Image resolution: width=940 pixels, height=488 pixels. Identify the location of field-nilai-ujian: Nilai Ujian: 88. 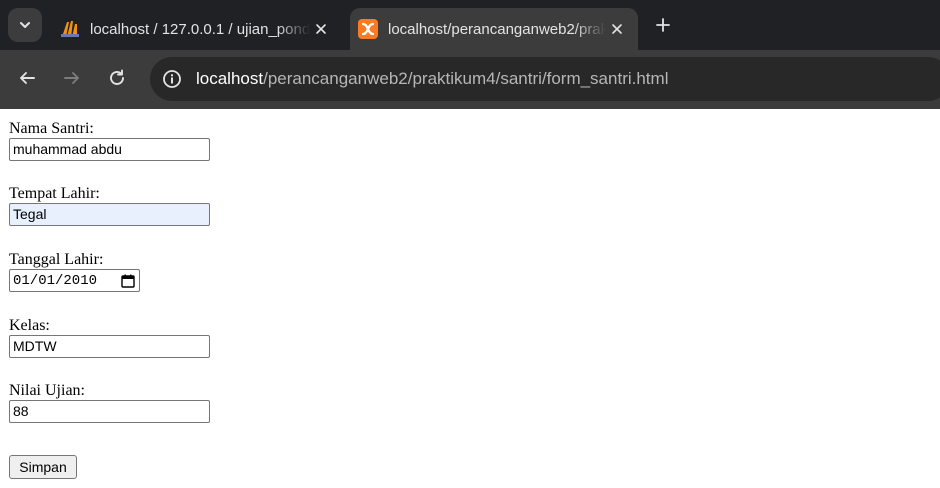
(109, 402).